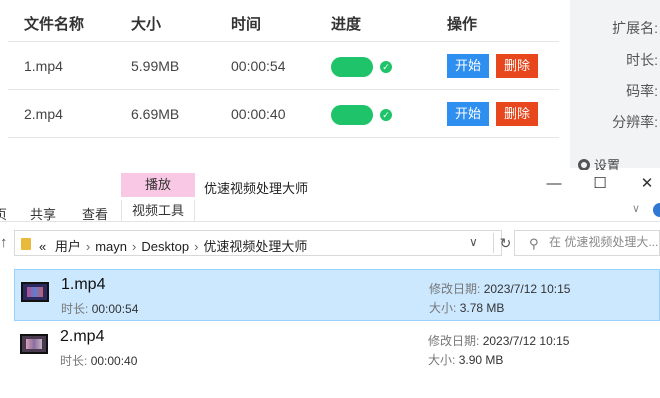 The image size is (660, 398). What do you see at coordinates (467, 308) in the screenshot?
I see `file-size: 大小: 3.78 MB` at bounding box center [467, 308].